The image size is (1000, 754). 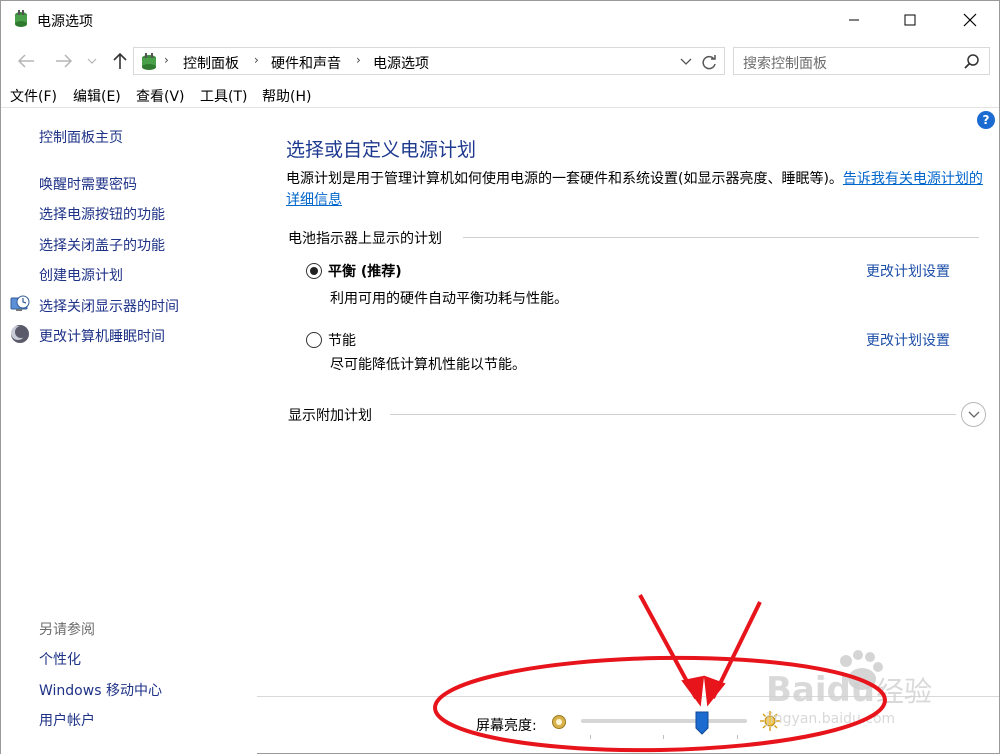 I want to click on power-options-app-icon, so click(x=21, y=18).